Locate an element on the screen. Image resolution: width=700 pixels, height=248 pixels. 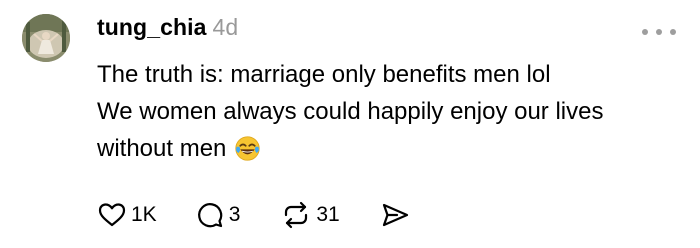
reply-button: 3 is located at coordinates (218, 215).